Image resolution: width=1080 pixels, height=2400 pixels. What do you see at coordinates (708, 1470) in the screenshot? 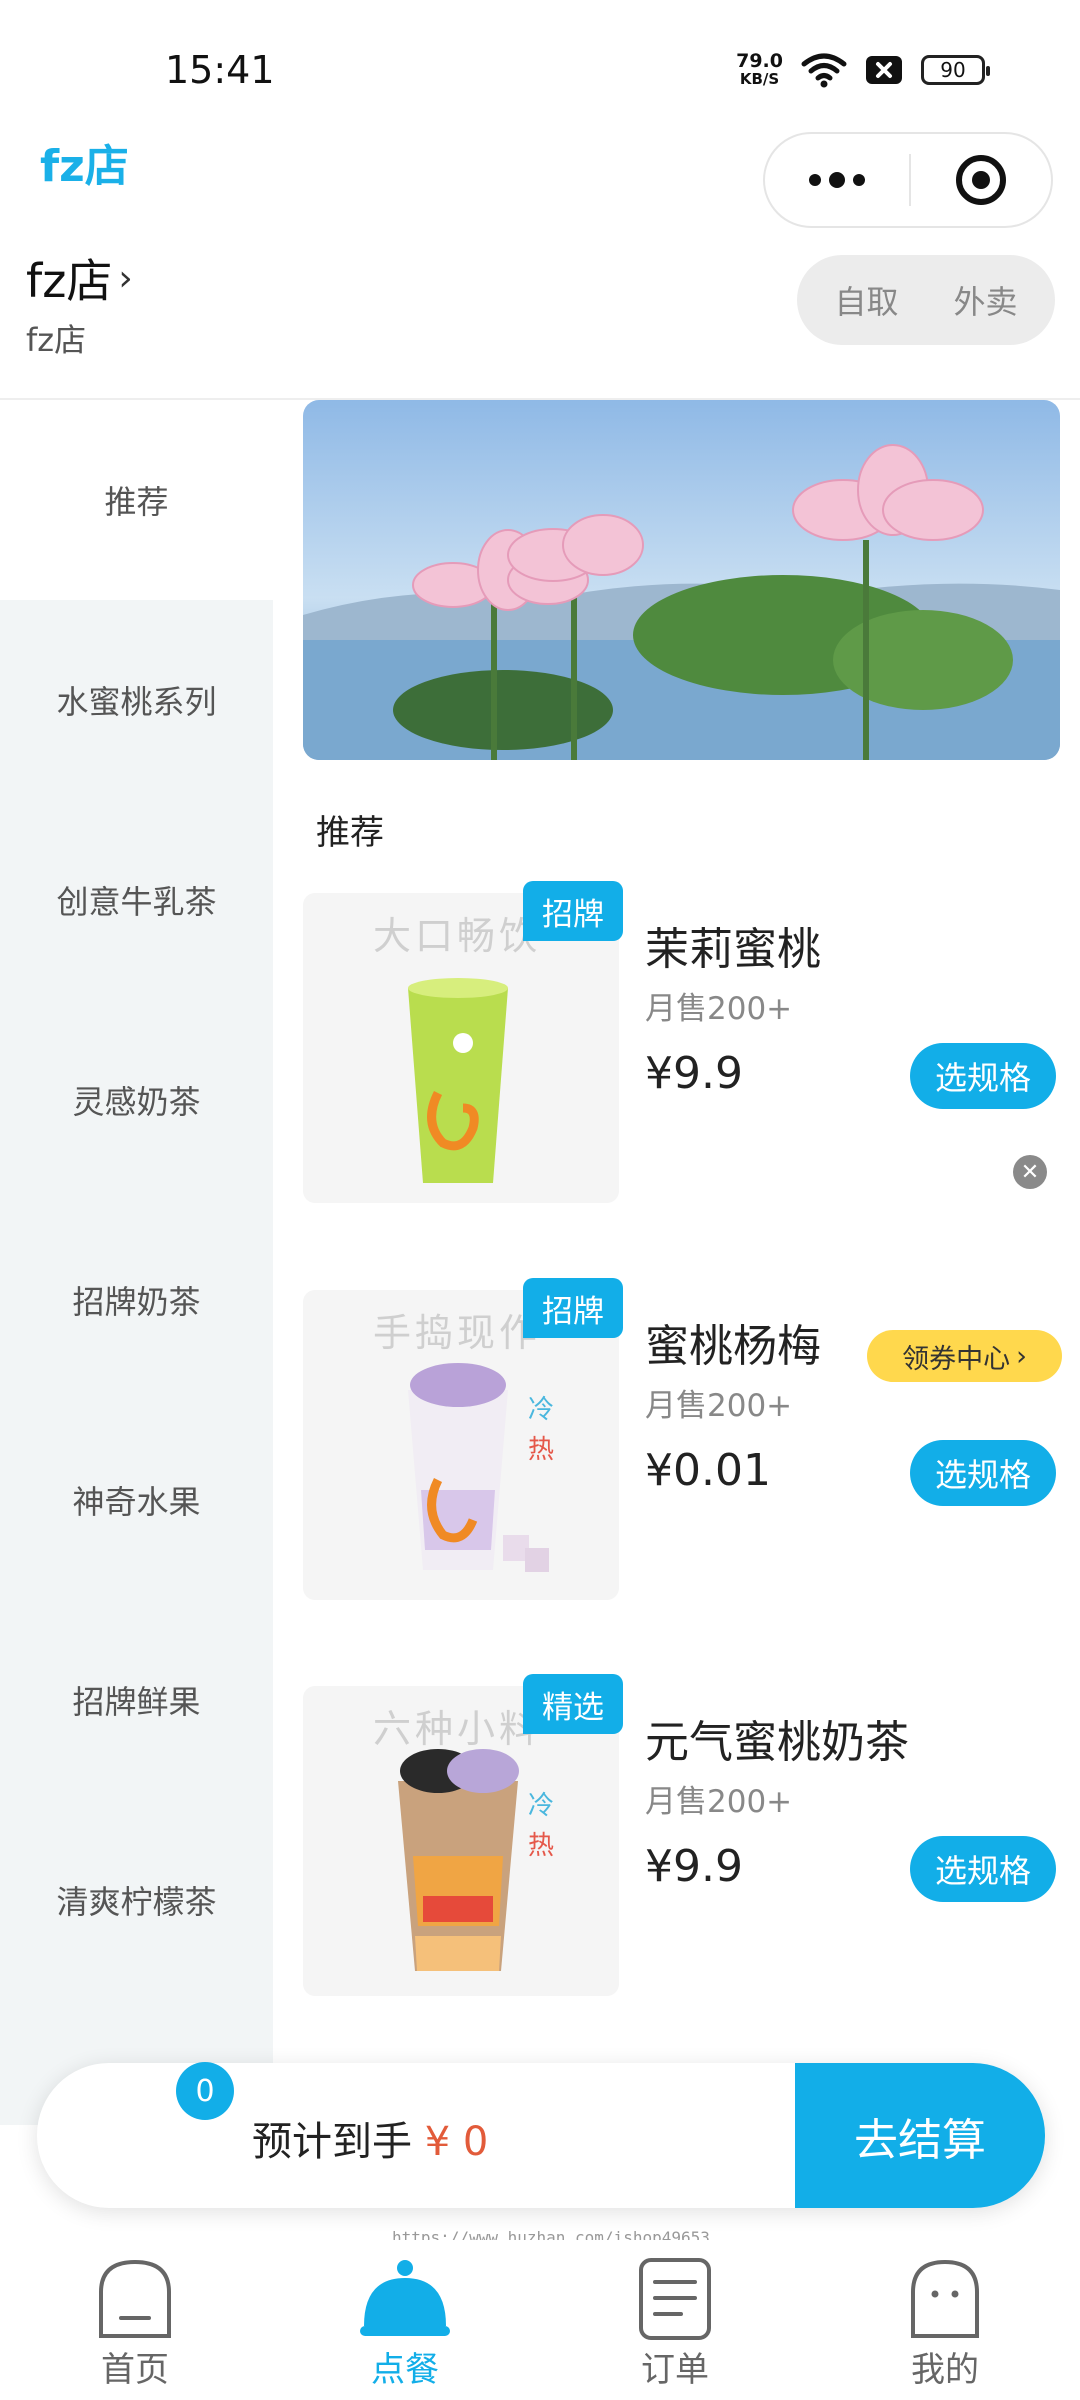
I see `product-price: ¥0.01` at bounding box center [708, 1470].